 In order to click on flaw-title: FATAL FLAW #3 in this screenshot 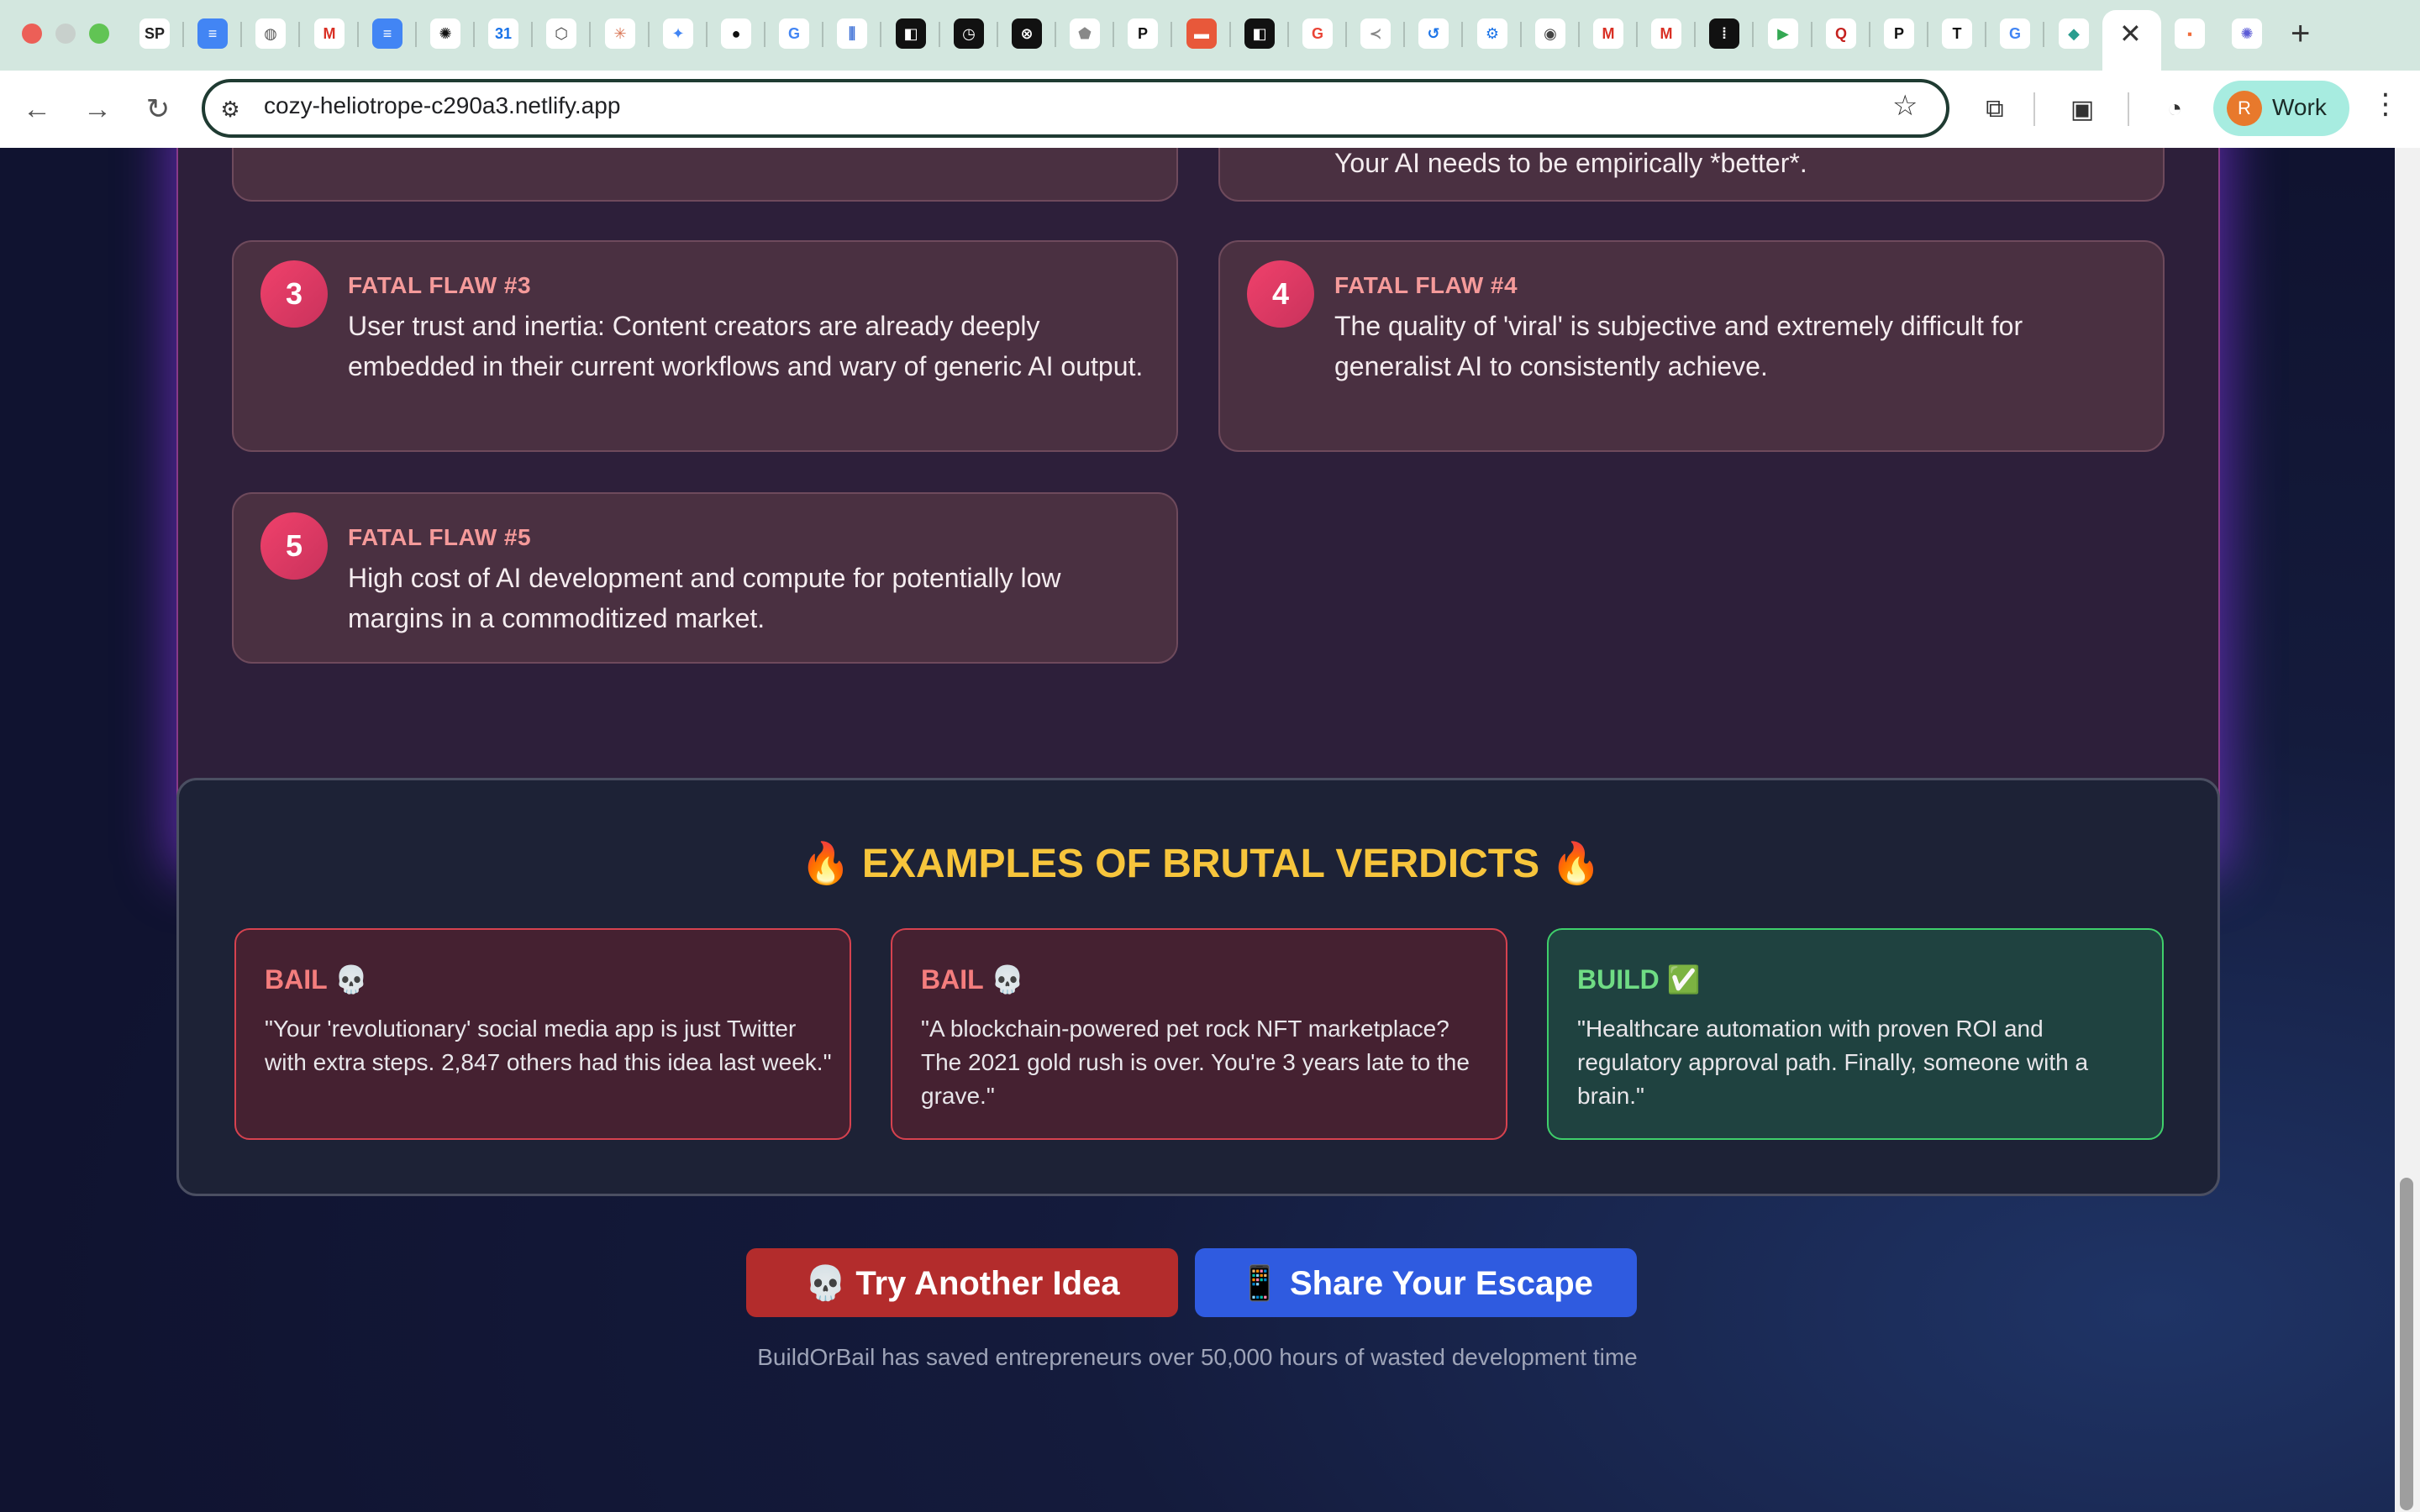, I will do `click(440, 285)`.